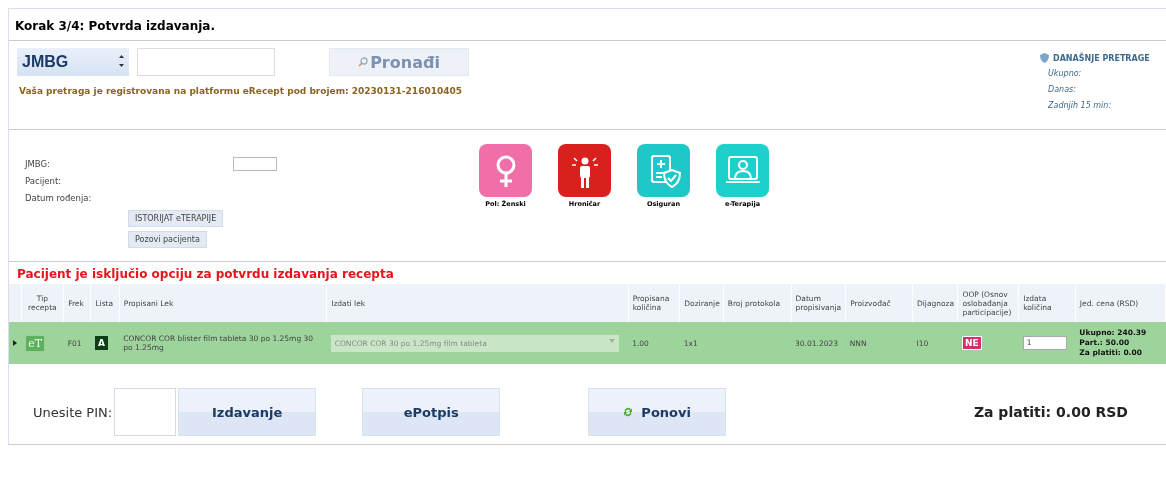 Image resolution: width=1166 pixels, height=495 pixels. What do you see at coordinates (240, 91) in the screenshot?
I see `registration-message: Vaša pretraga je registrovana na platformu eRecept pod brojem: 20230131-216010405` at bounding box center [240, 91].